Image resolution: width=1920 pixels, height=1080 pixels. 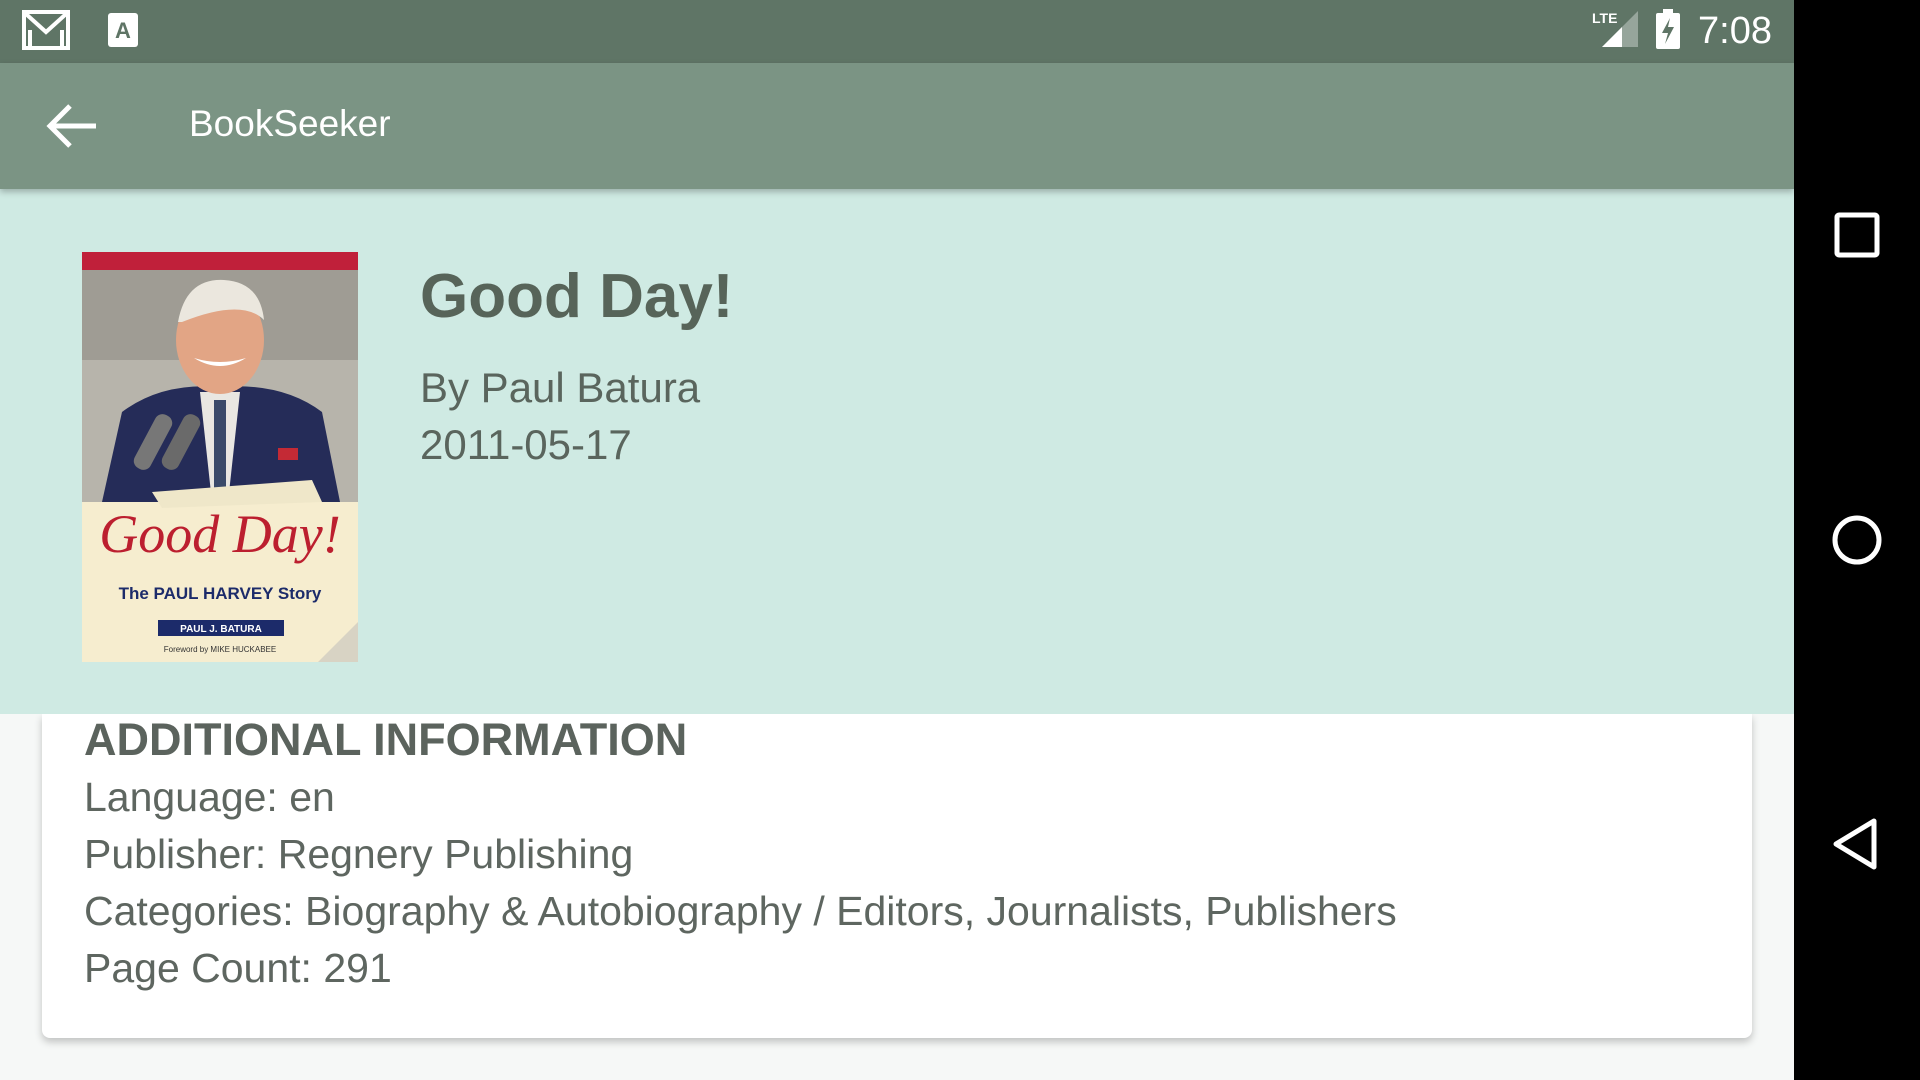 What do you see at coordinates (560, 387) in the screenshot?
I see `book-author: By Paul Batura` at bounding box center [560, 387].